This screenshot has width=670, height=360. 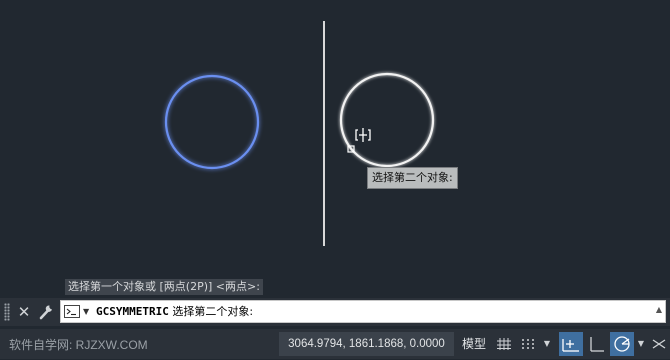 I want to click on first-circle-selected, so click(x=212, y=122).